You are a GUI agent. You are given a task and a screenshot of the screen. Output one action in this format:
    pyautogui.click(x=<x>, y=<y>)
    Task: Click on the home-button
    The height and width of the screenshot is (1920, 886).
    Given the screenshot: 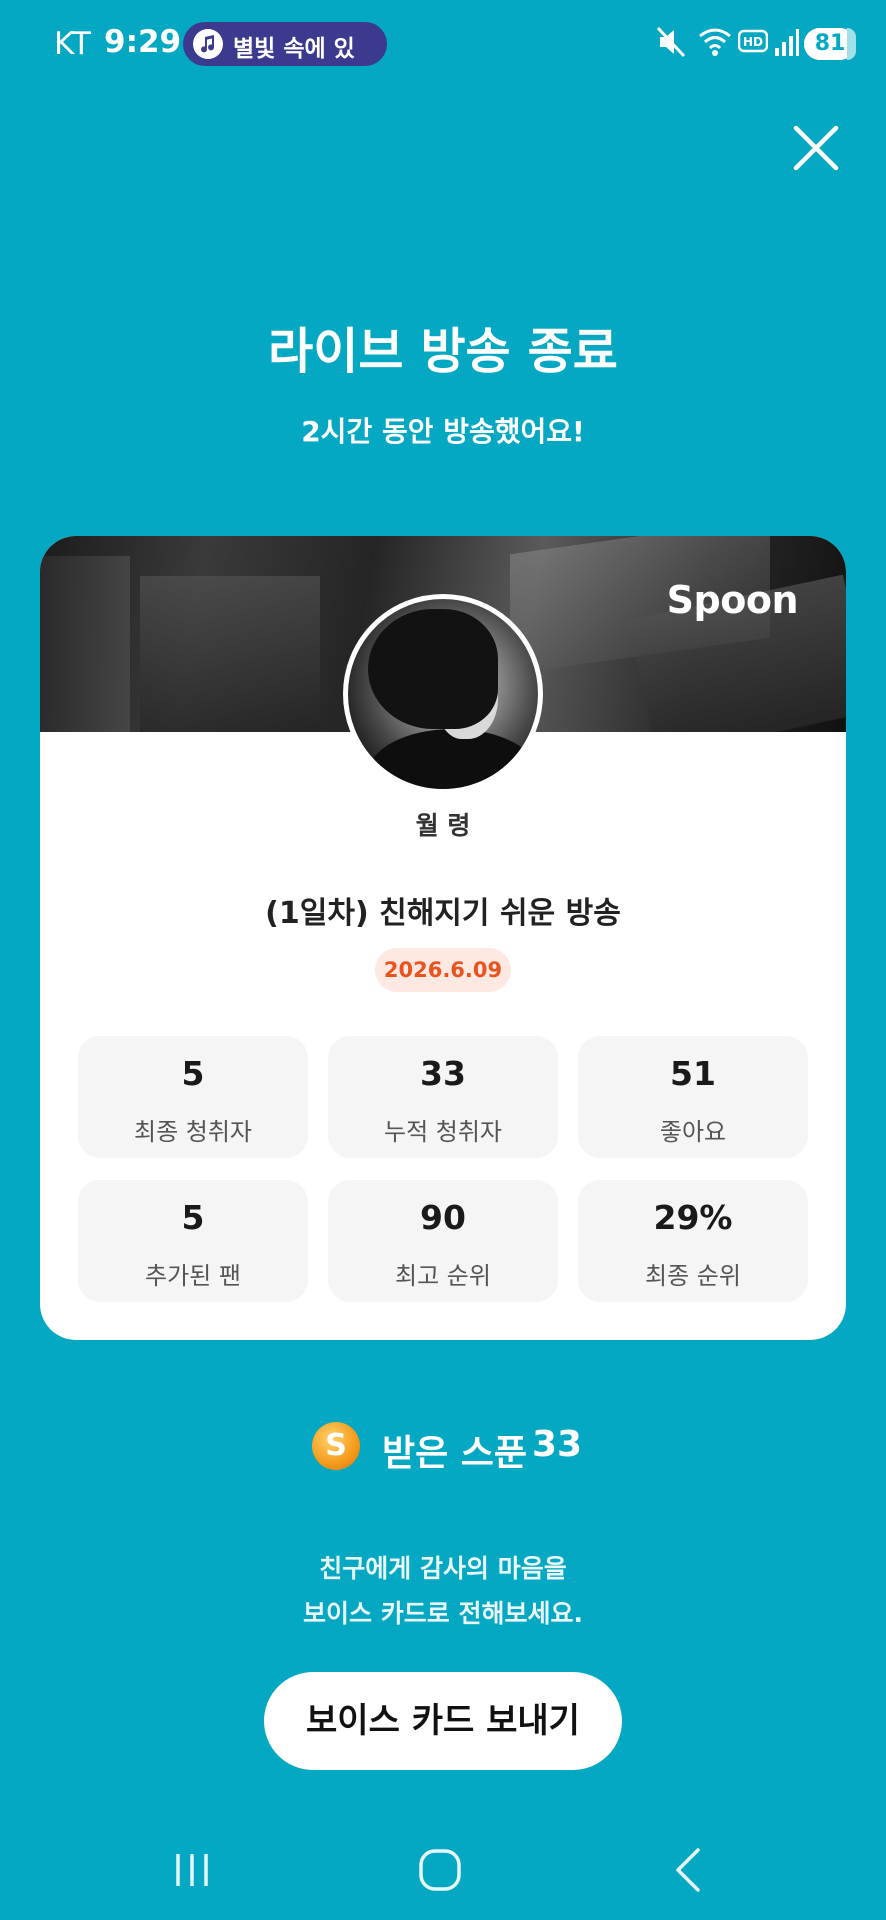 What is the action you would take?
    pyautogui.click(x=440, y=1870)
    